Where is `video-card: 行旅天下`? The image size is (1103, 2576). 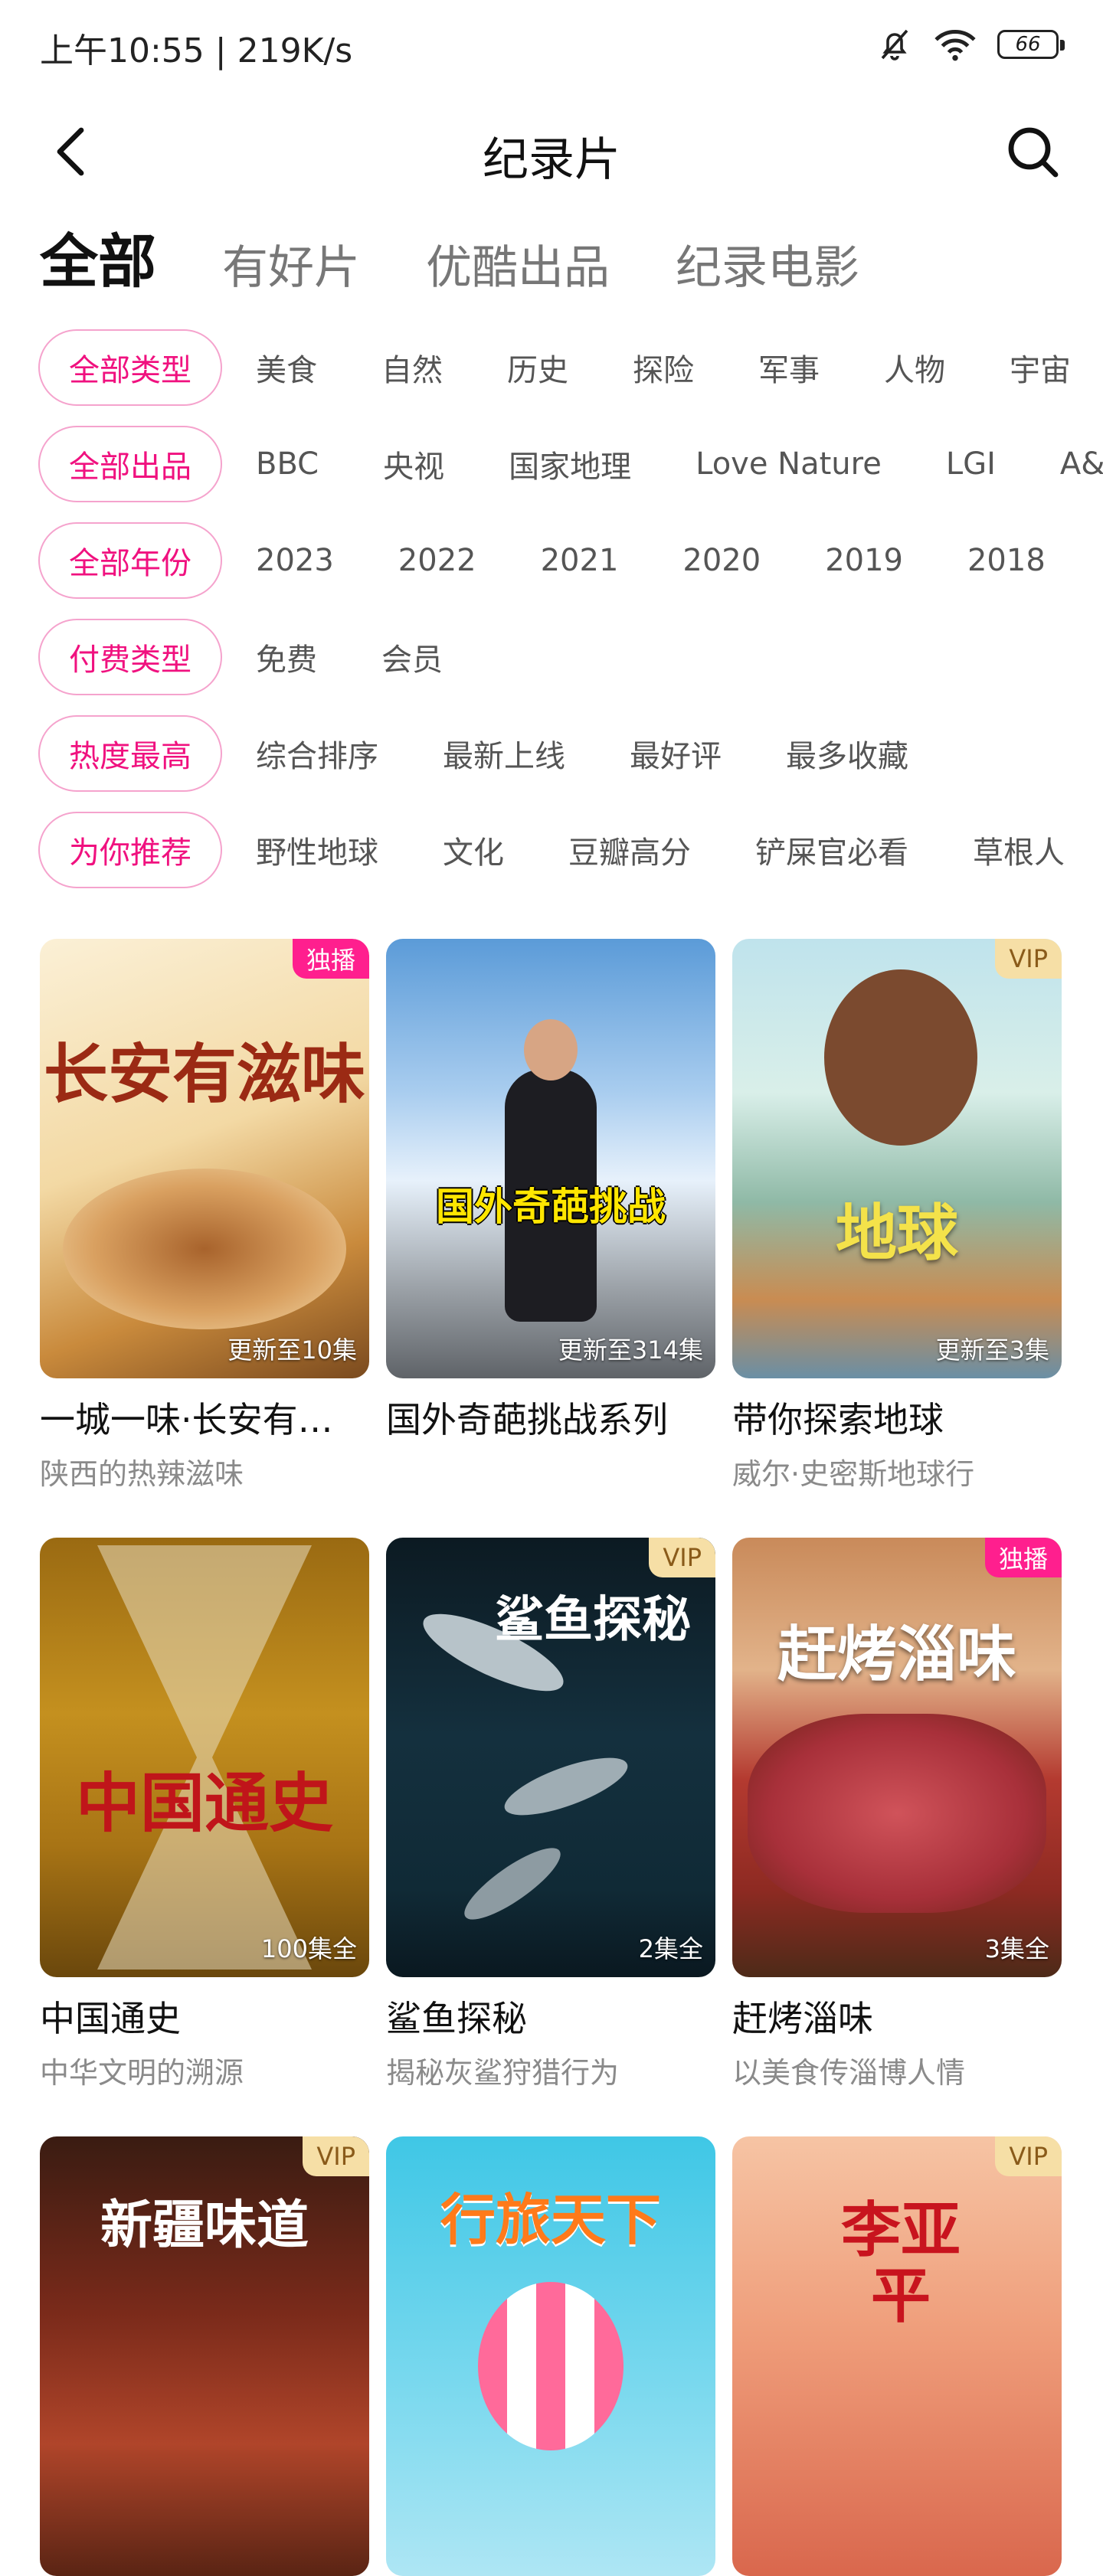
video-card: 行旅天下 is located at coordinates (551, 2356).